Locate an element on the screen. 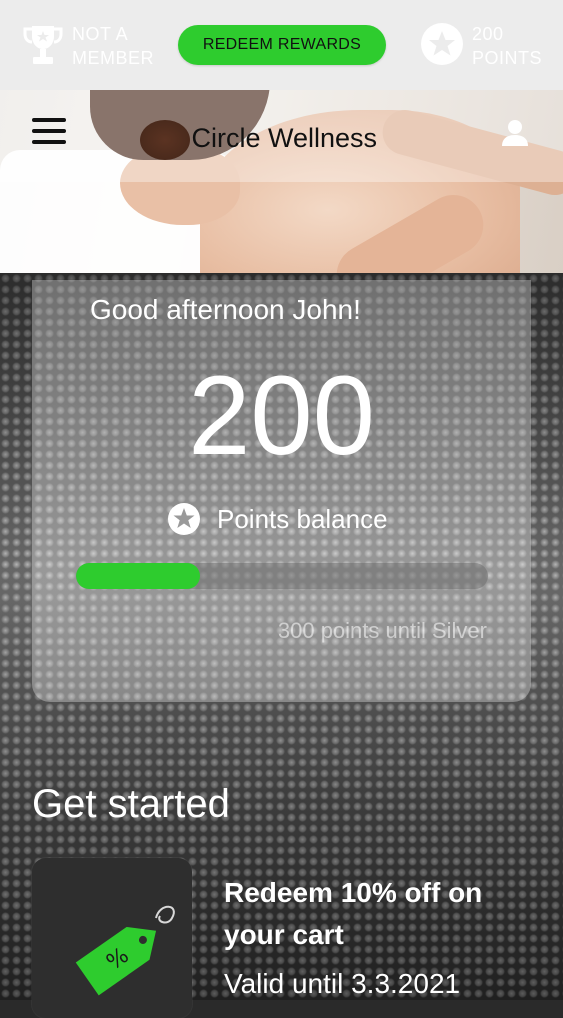 The width and height of the screenshot is (563, 1018). offer-valid-until: Valid until 3.3.2021 is located at coordinates (342, 983).